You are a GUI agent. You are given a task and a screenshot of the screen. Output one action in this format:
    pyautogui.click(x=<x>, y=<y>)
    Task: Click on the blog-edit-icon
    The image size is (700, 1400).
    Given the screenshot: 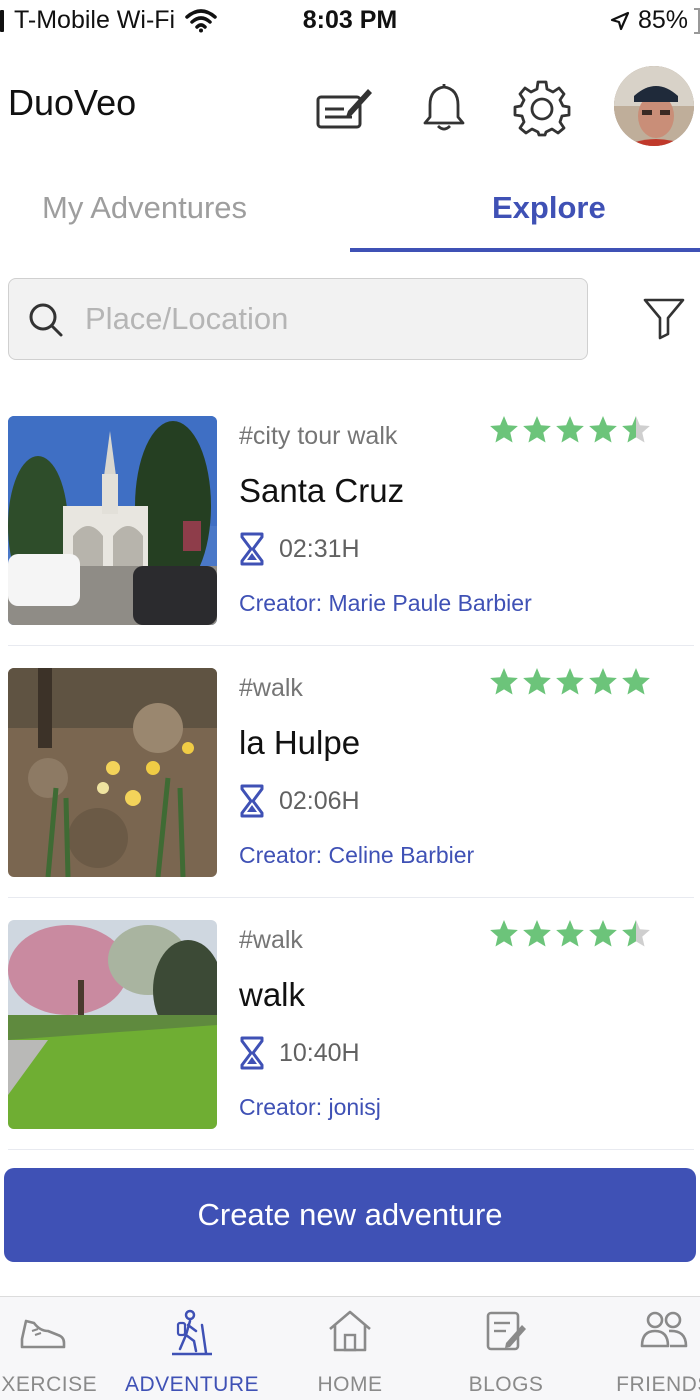 What is the action you would take?
    pyautogui.click(x=506, y=1333)
    